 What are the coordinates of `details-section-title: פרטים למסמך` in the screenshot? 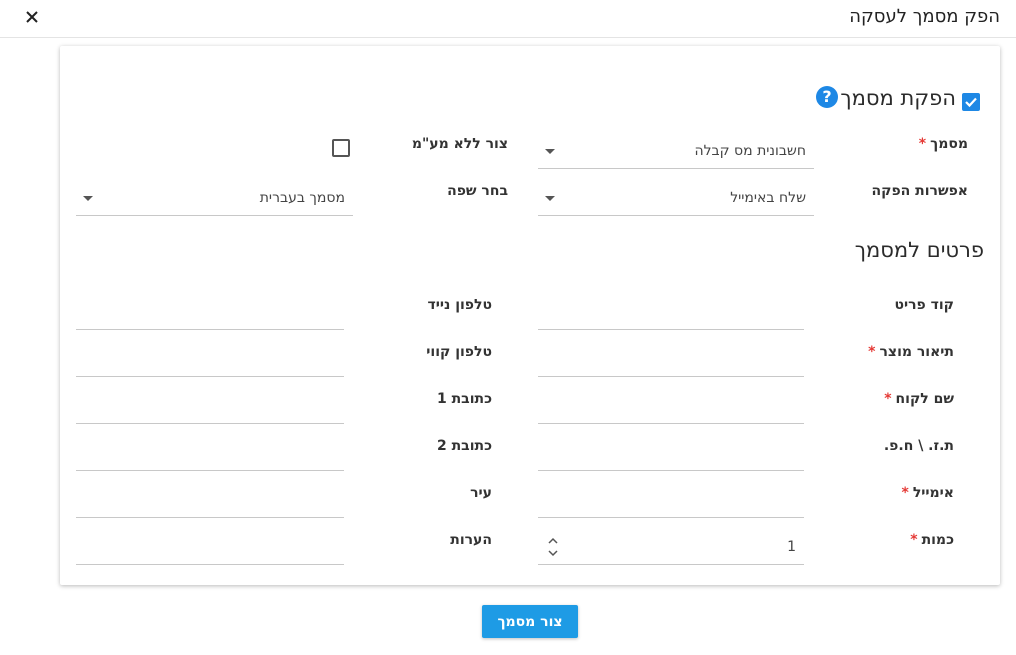 It's located at (919, 250).